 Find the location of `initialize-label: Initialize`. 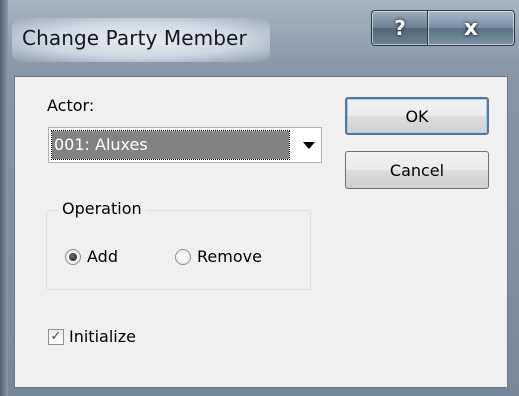

initialize-label: Initialize is located at coordinates (102, 336).